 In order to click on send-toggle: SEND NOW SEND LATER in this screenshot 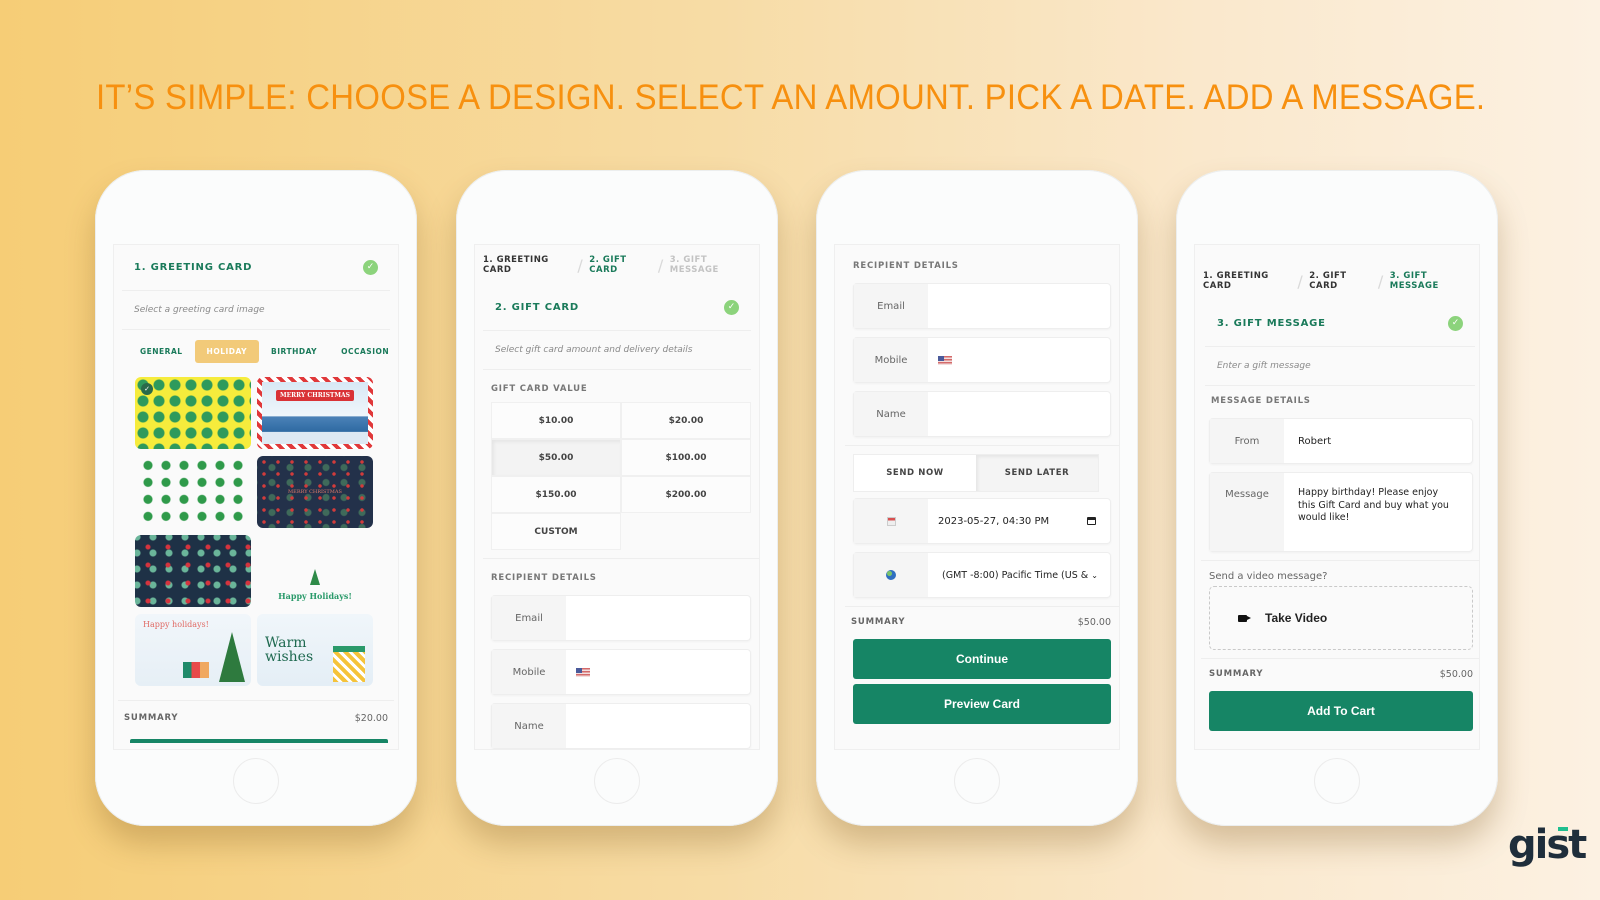, I will do `click(976, 473)`.